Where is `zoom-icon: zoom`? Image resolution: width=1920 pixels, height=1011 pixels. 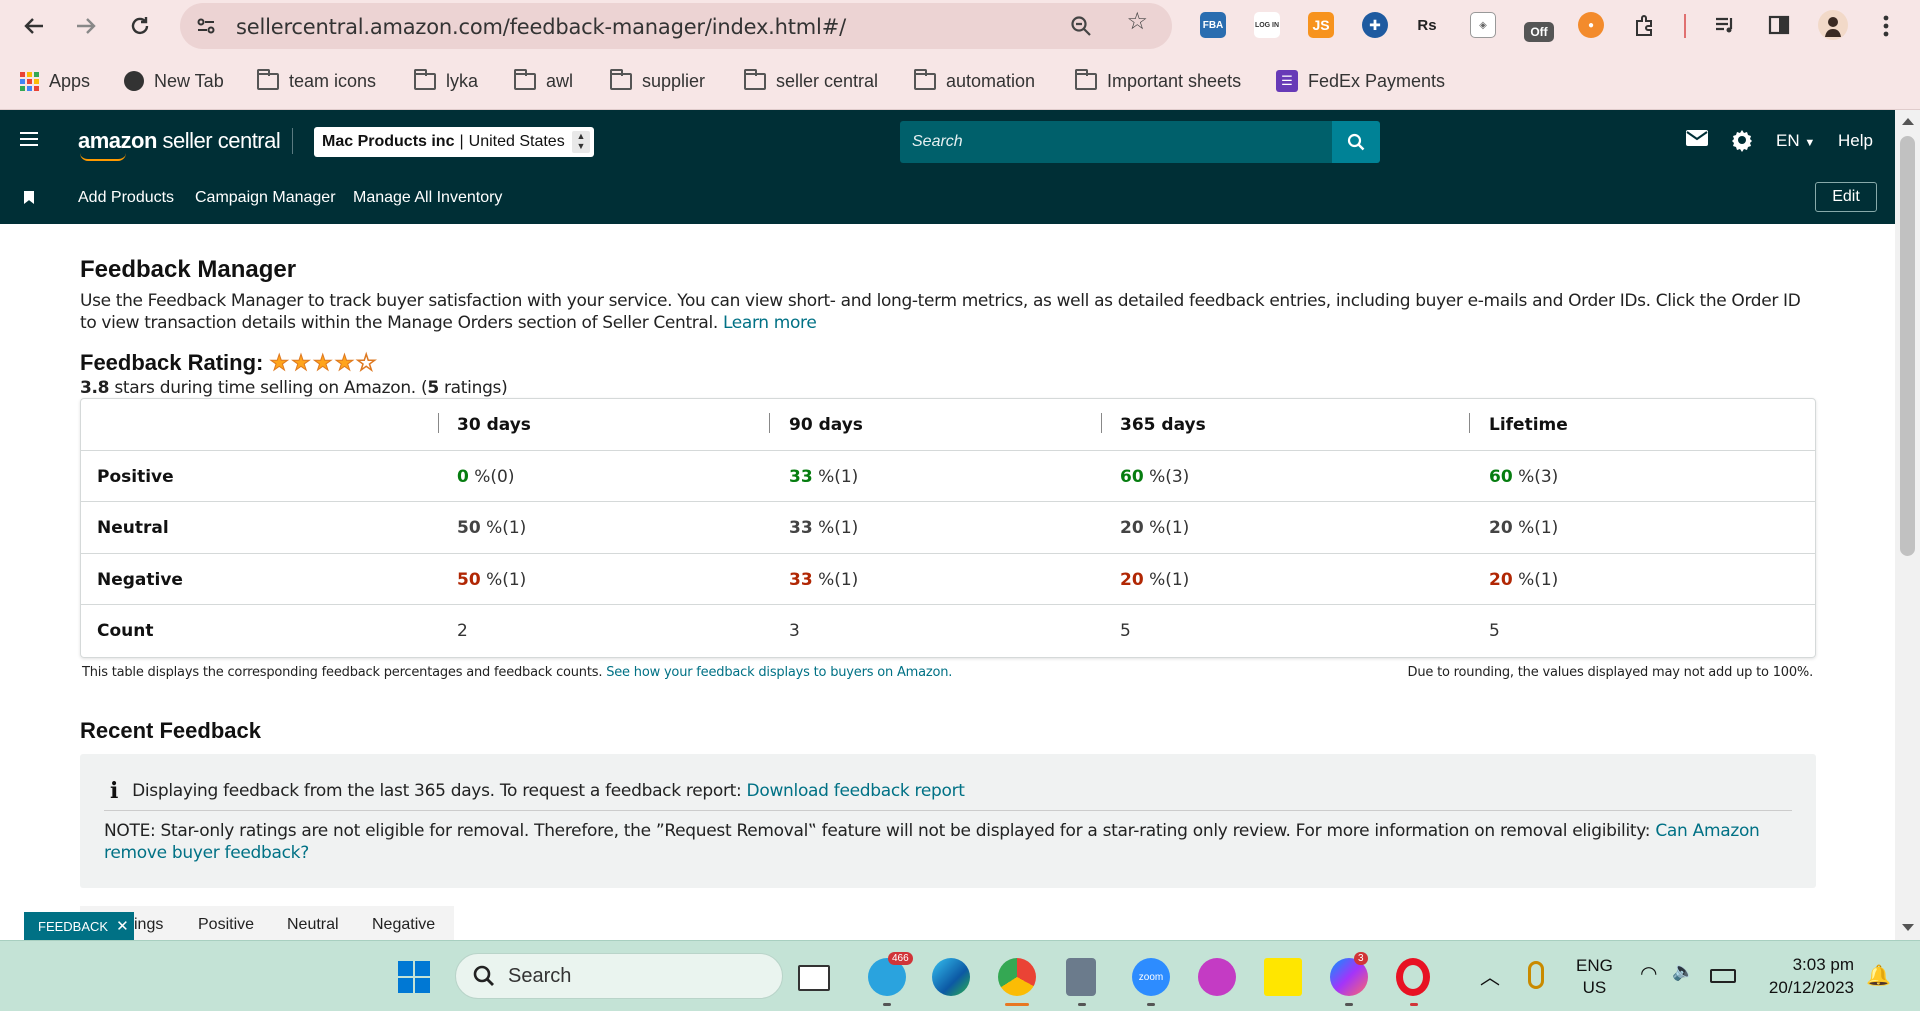
zoom-icon: zoom is located at coordinates (1151, 977).